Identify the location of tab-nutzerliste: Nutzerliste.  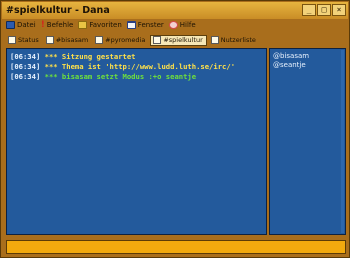
(234, 40).